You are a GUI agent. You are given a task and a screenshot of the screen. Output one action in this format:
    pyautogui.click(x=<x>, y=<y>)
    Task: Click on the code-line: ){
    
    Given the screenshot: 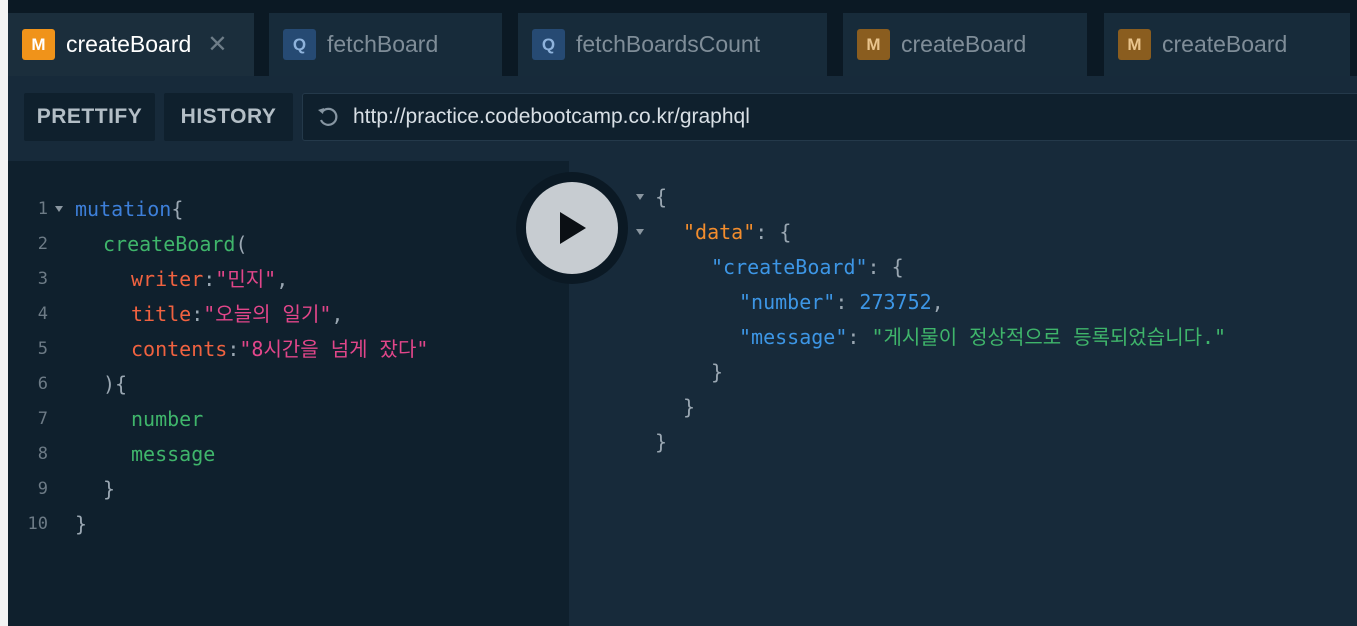 What is the action you would take?
    pyautogui.click(x=115, y=384)
    